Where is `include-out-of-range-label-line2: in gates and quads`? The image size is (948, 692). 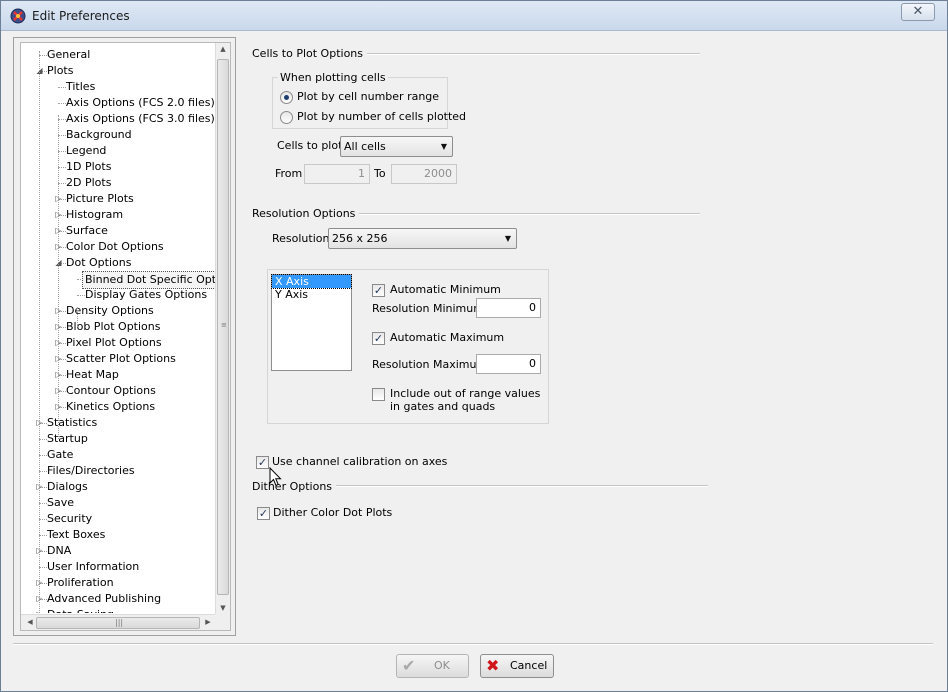
include-out-of-range-label-line2: in gates and quads is located at coordinates (442, 406).